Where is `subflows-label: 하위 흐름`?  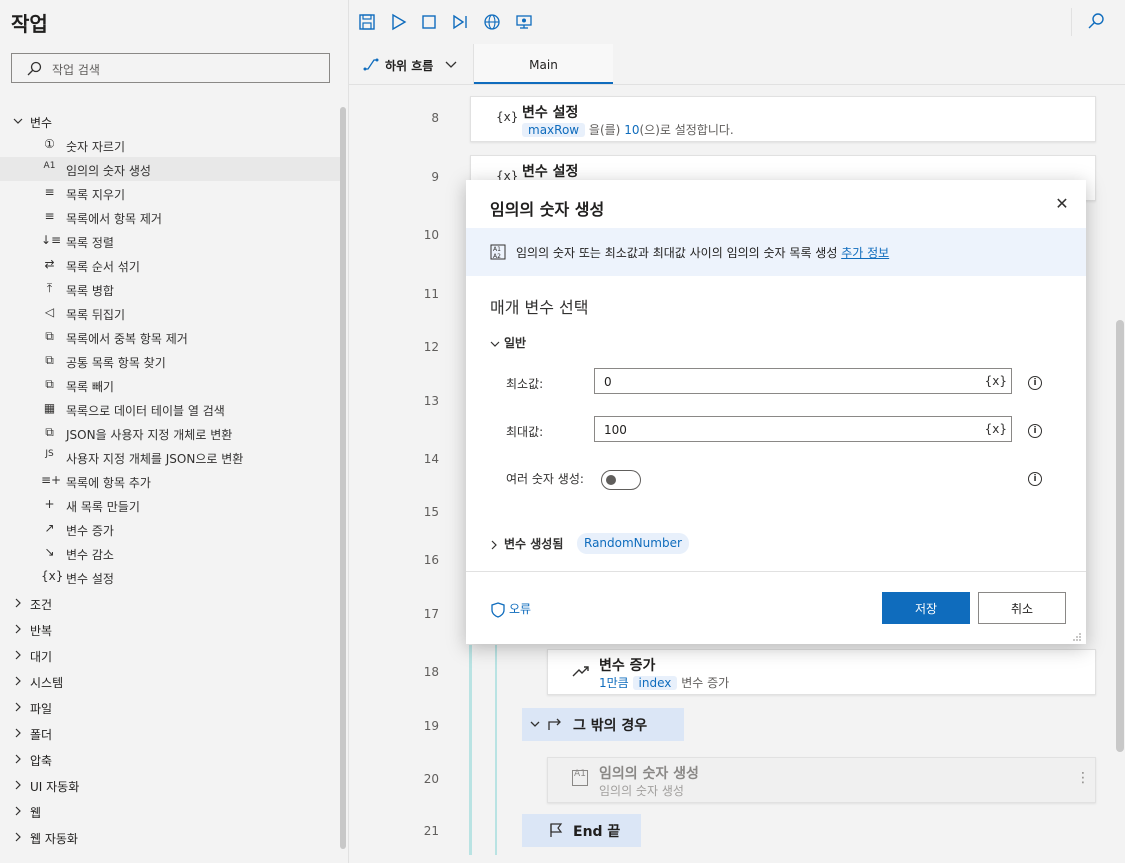 subflows-label: 하위 흐름 is located at coordinates (409, 66).